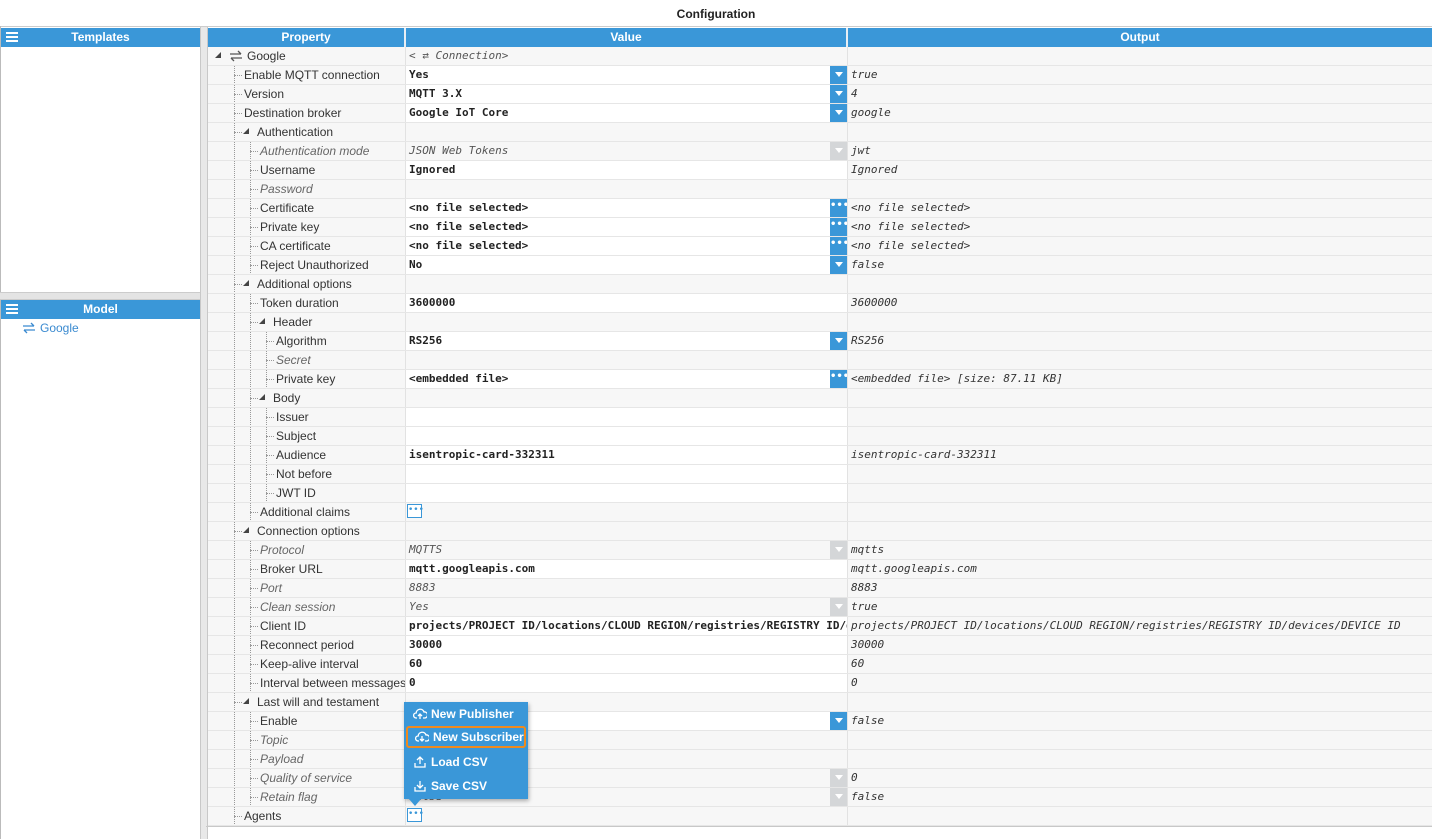 This screenshot has width=1432, height=839. Describe the element at coordinates (627, 455) in the screenshot. I see `value-cell: isentropic-card-332311` at that location.